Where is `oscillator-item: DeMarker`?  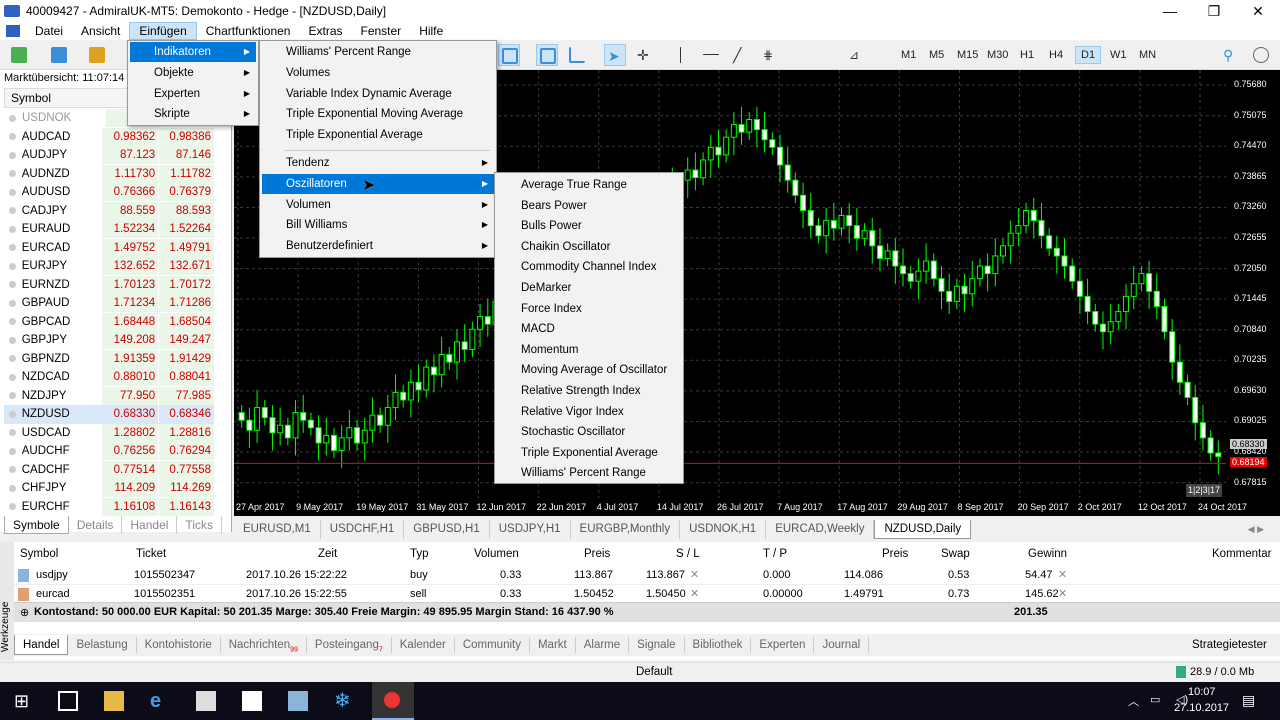 oscillator-item: DeMarker is located at coordinates (589, 288).